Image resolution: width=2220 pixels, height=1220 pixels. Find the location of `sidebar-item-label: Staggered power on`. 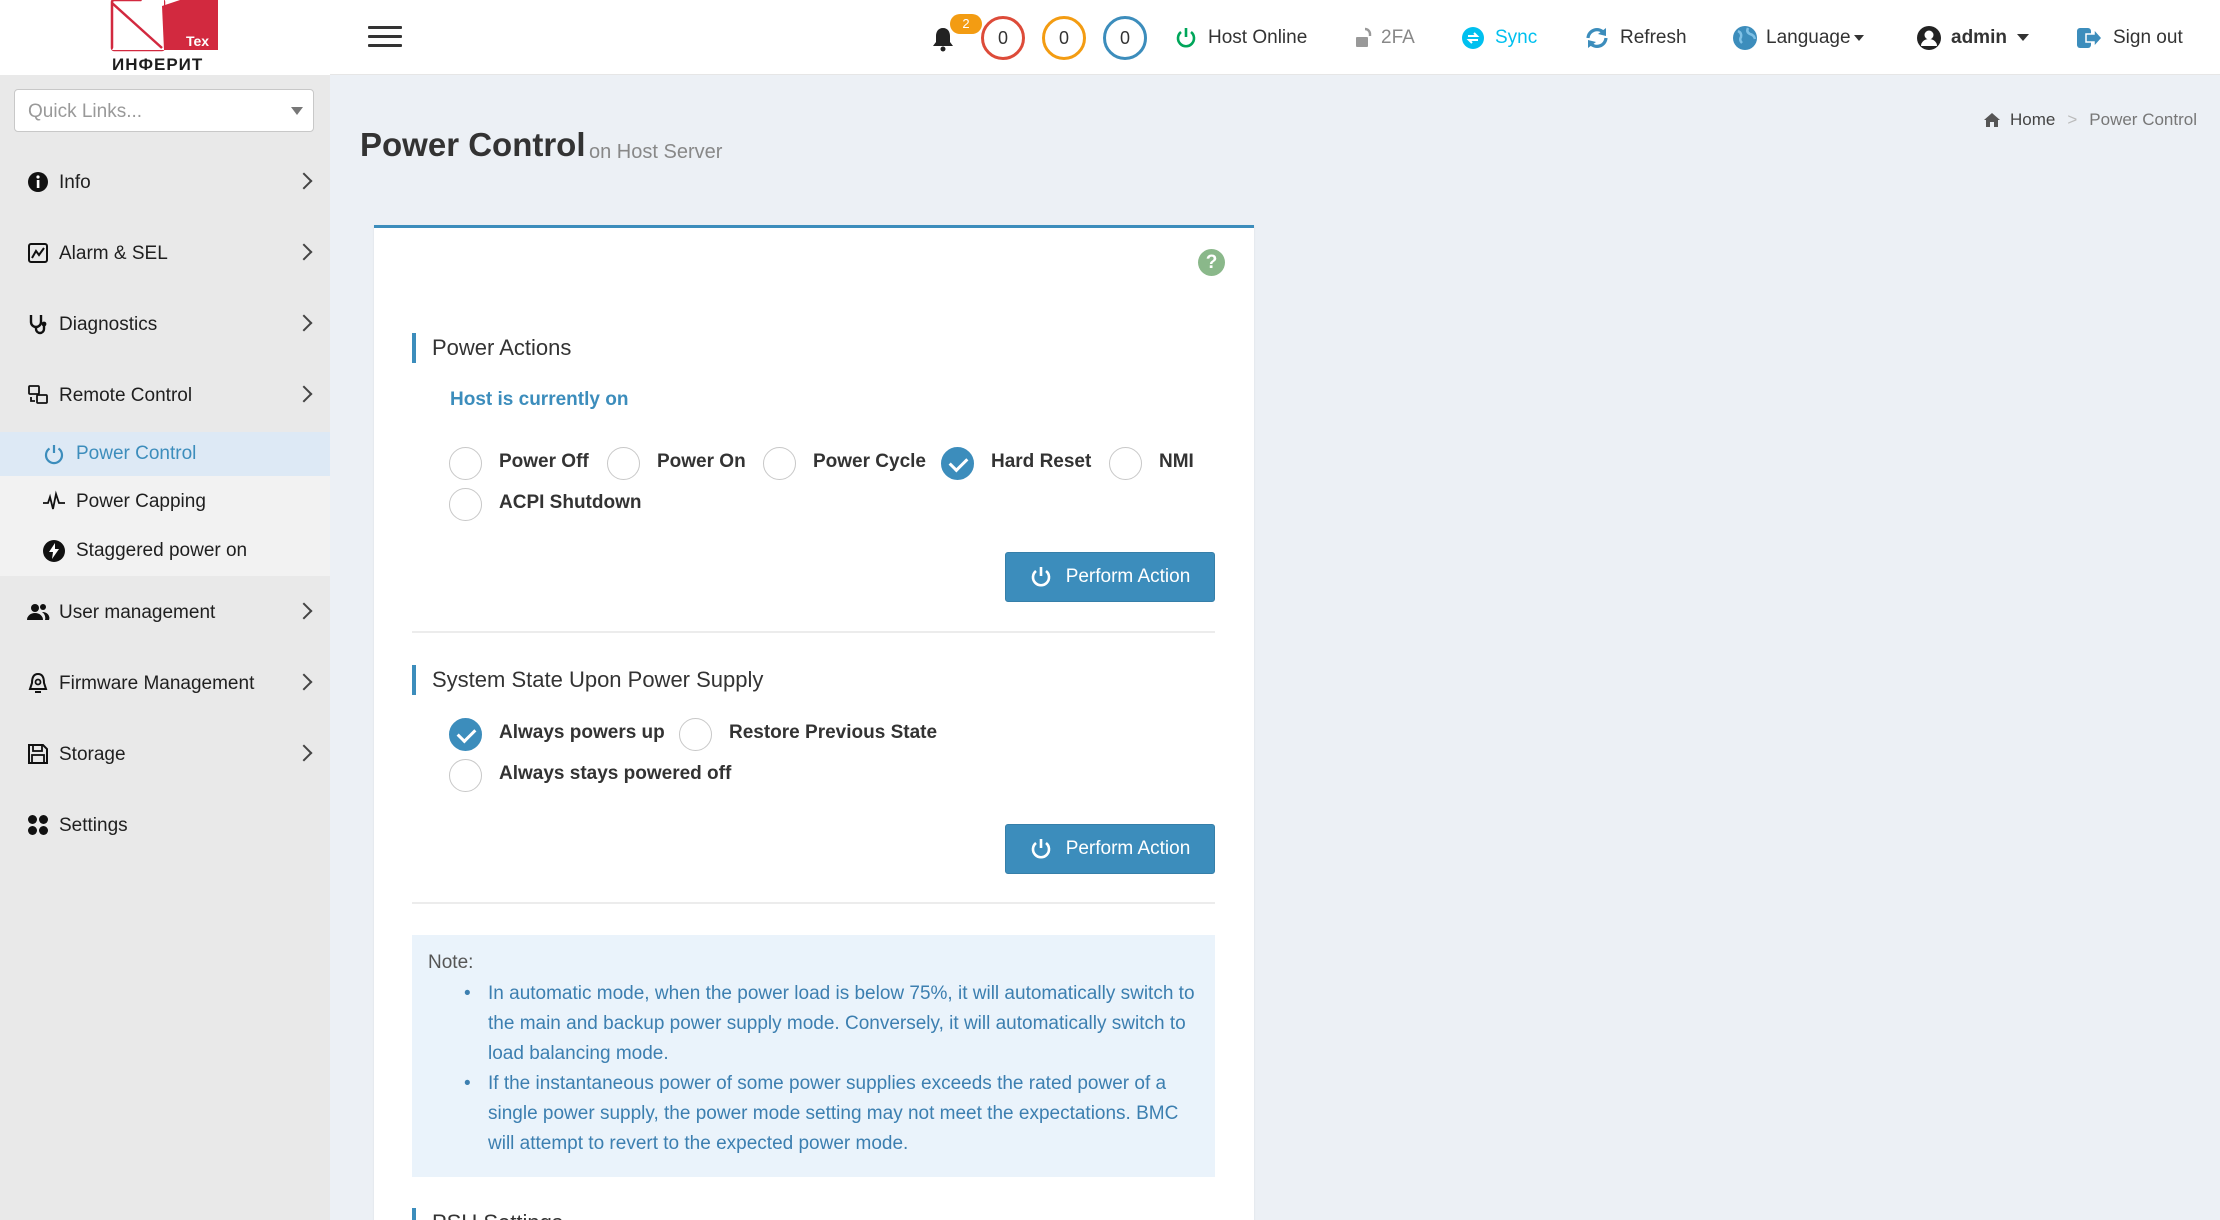

sidebar-item-label: Staggered power on is located at coordinates (162, 550).